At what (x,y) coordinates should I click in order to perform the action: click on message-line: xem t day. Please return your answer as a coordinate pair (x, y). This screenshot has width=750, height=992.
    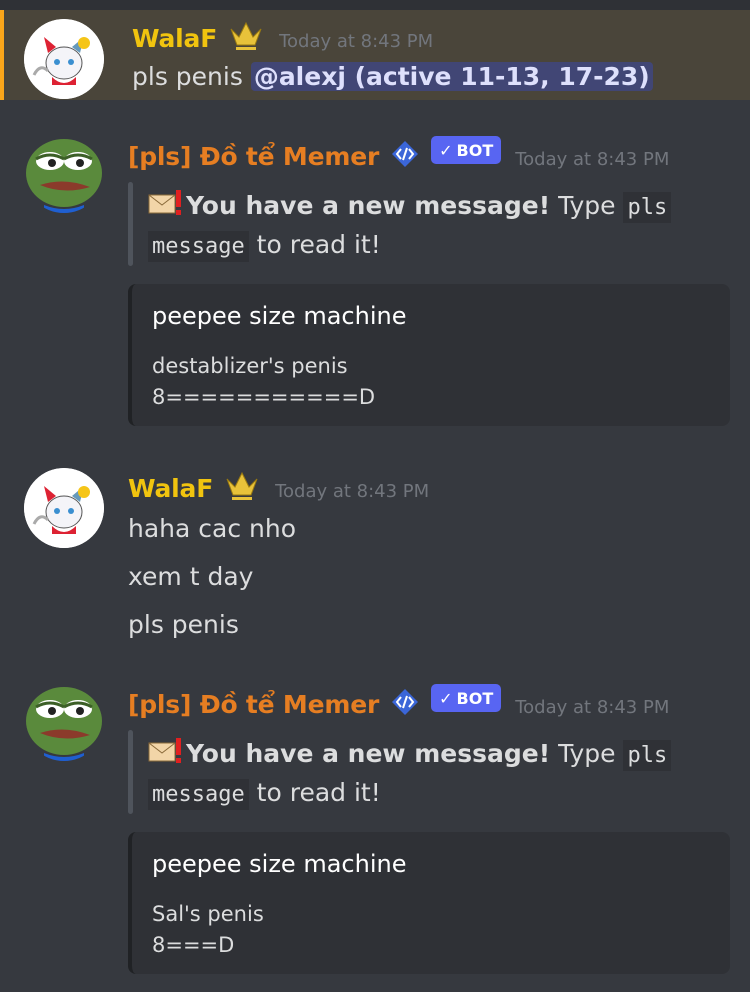
    Looking at the image, I should click on (191, 576).